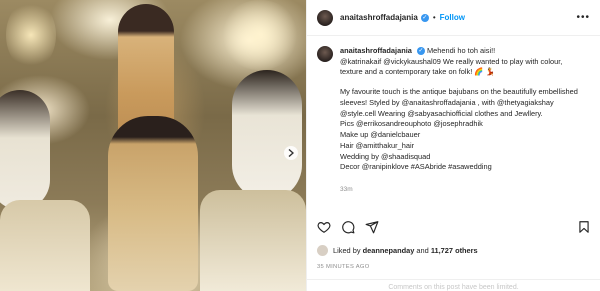 The width and height of the screenshot is (600, 291). I want to click on comment-icon, so click(348, 227).